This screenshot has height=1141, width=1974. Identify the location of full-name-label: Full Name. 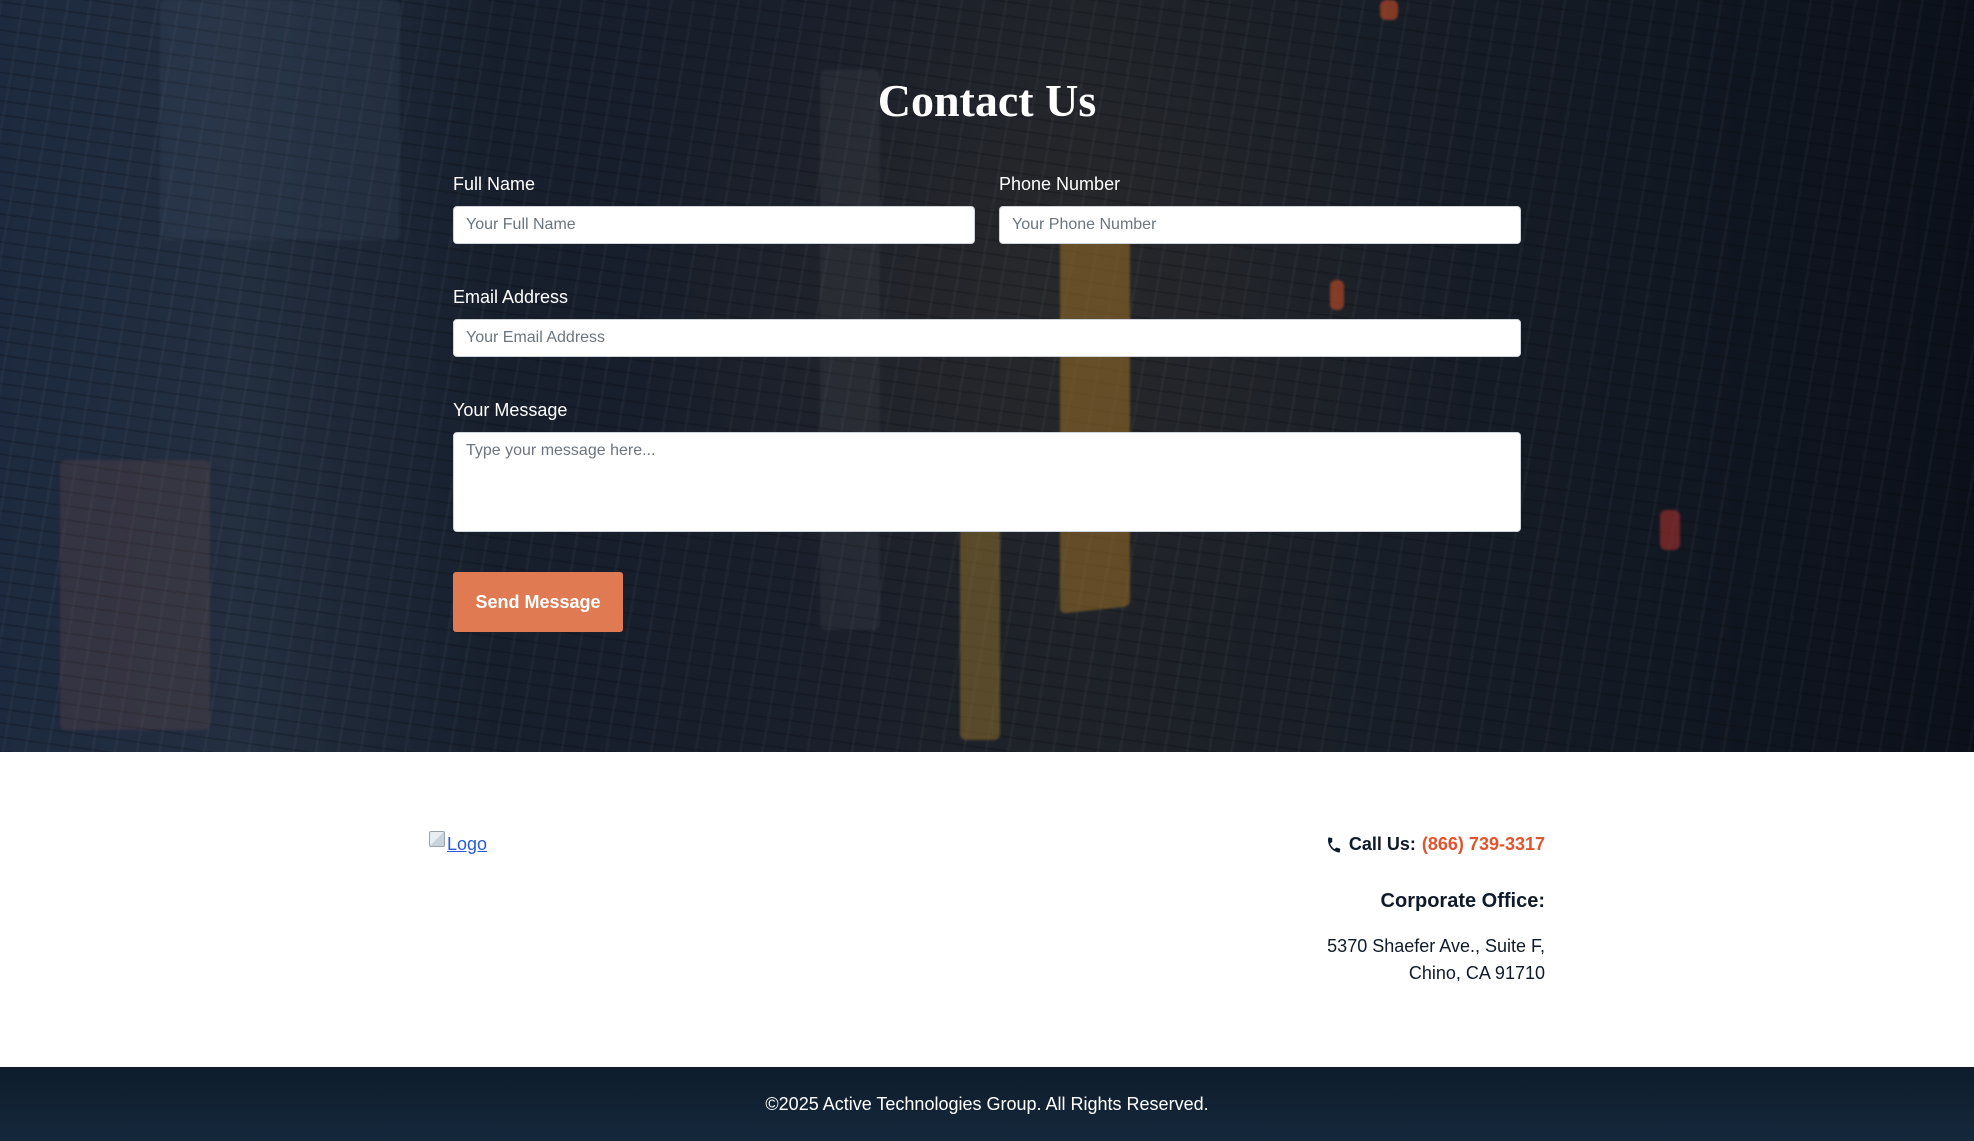
(494, 184).